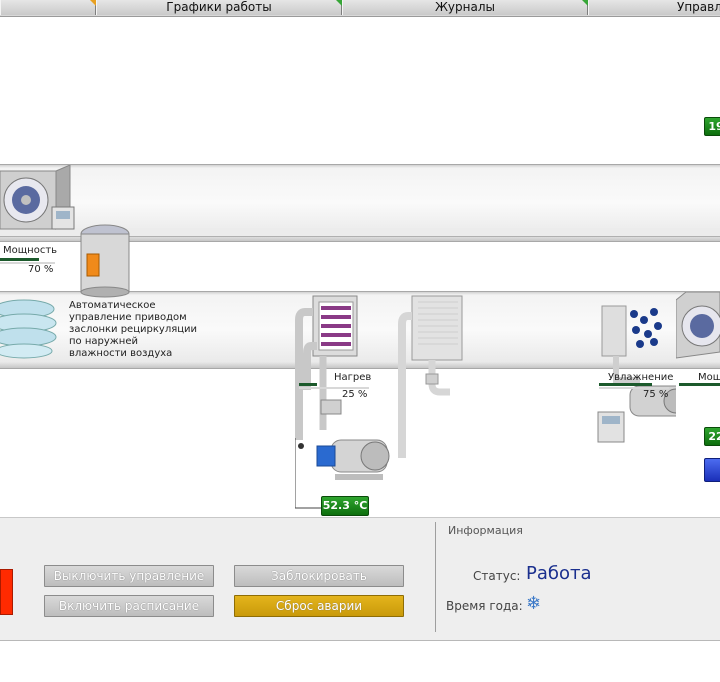  What do you see at coordinates (121, 353) in the screenshot?
I see `recirc-line: влажности воздуха` at bounding box center [121, 353].